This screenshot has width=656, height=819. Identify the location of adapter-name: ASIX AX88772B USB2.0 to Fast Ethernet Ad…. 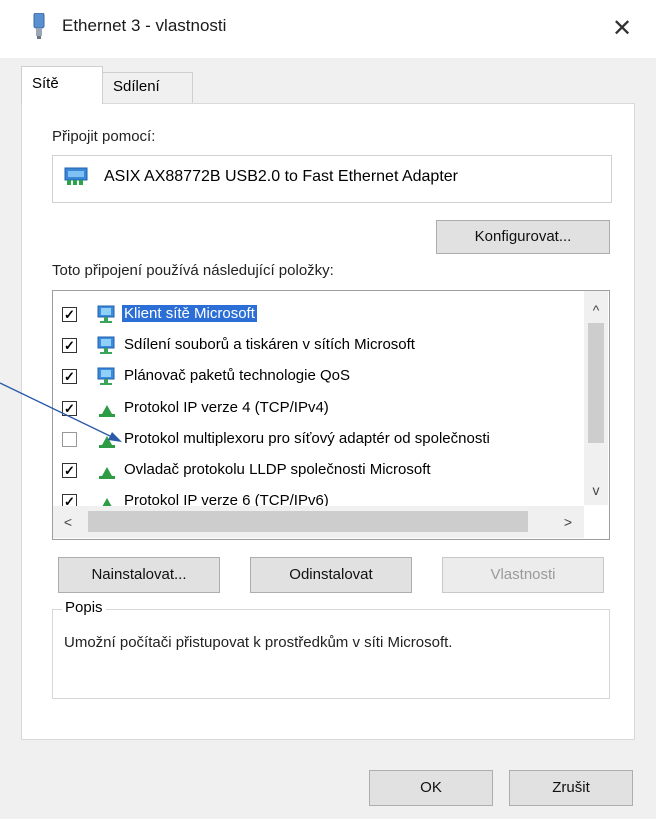
(281, 176).